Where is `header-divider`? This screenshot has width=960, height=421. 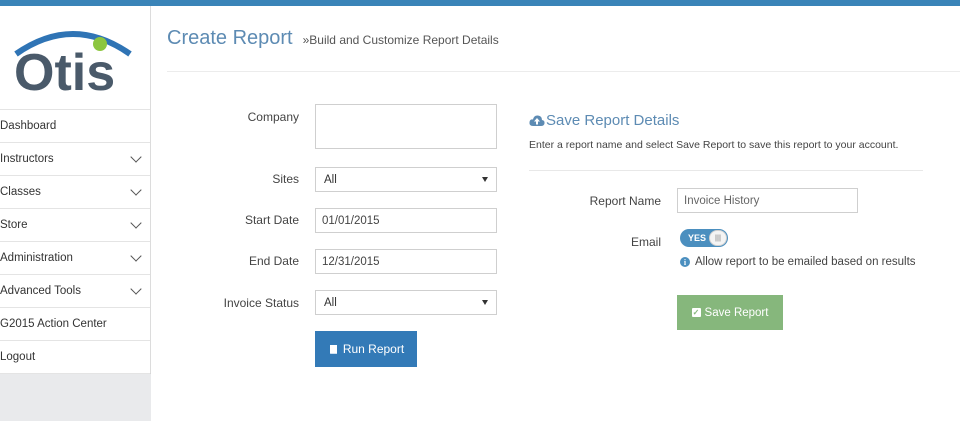 header-divider is located at coordinates (563, 71).